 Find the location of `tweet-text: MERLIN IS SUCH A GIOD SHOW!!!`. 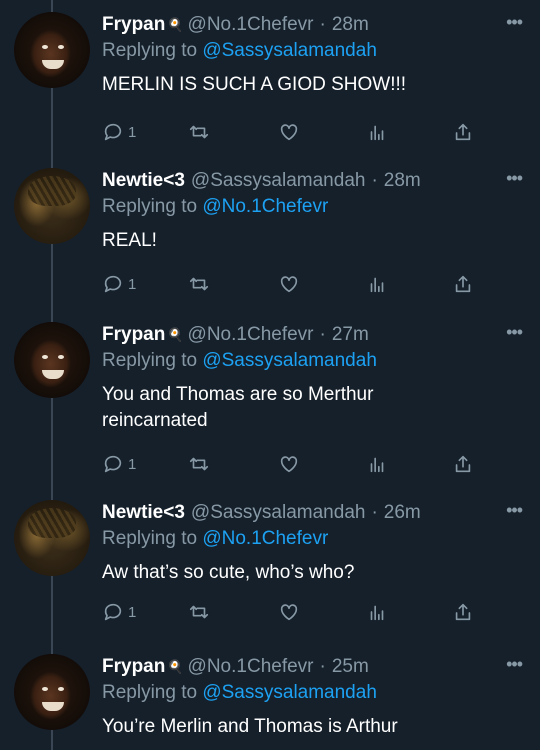

tweet-text: MERLIN IS SUCH A GIOD SHOW!!! is located at coordinates (254, 84).